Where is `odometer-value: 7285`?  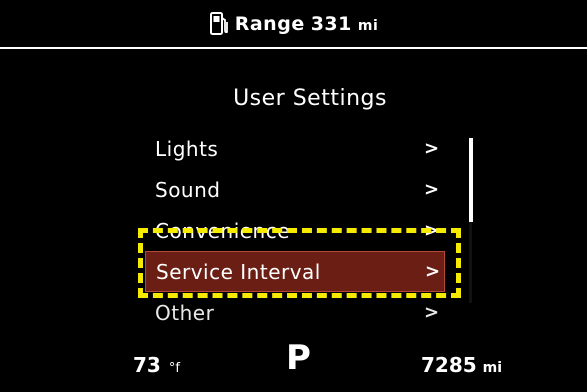
odometer-value: 7285 is located at coordinates (449, 365).